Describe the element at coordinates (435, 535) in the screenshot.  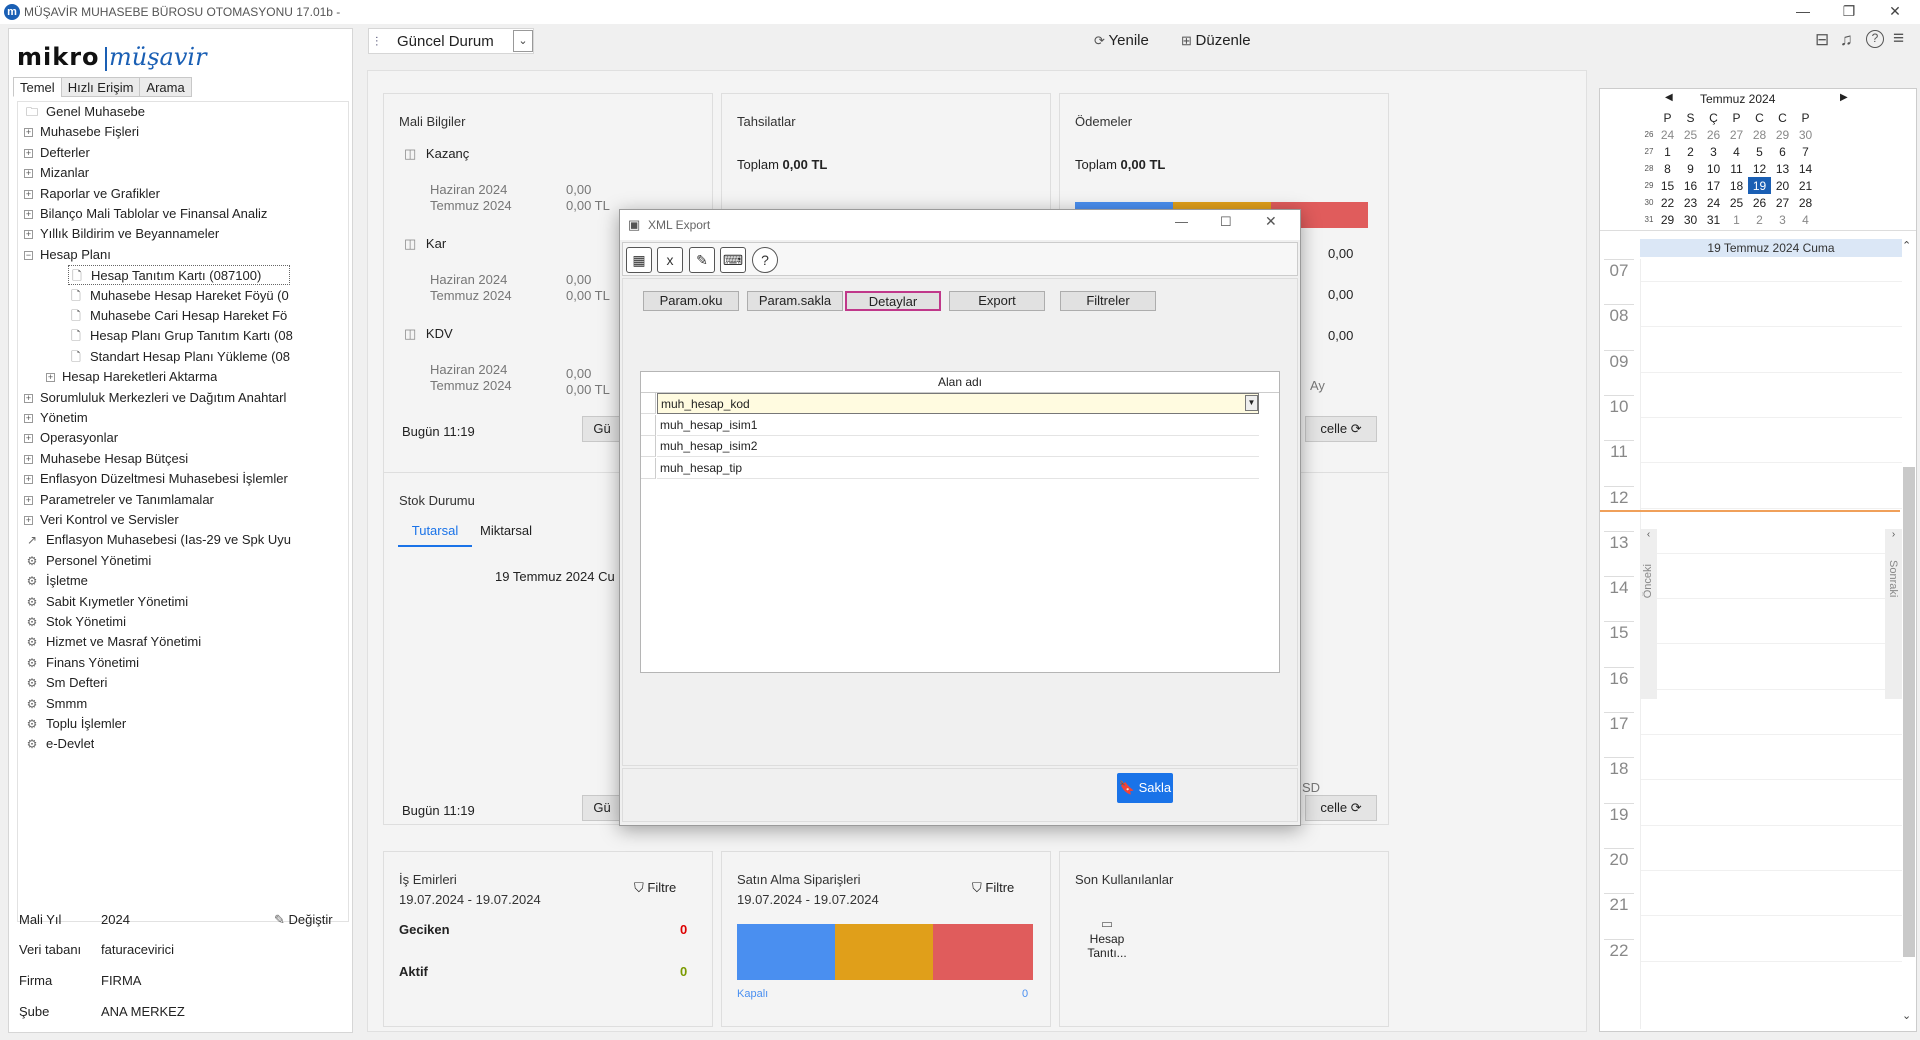
I see `tab-tutarsal: Tutarsal` at that location.